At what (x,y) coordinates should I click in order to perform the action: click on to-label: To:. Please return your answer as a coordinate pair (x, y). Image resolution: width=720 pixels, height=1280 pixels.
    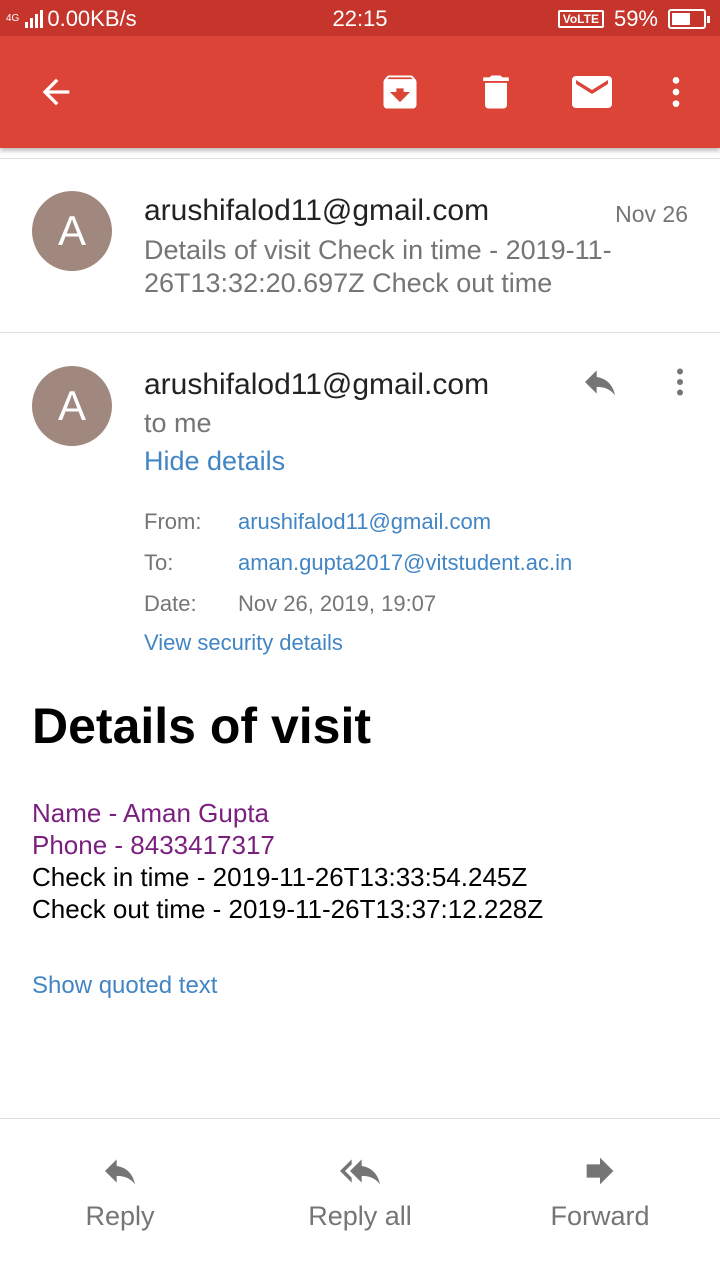
    Looking at the image, I should click on (159, 562).